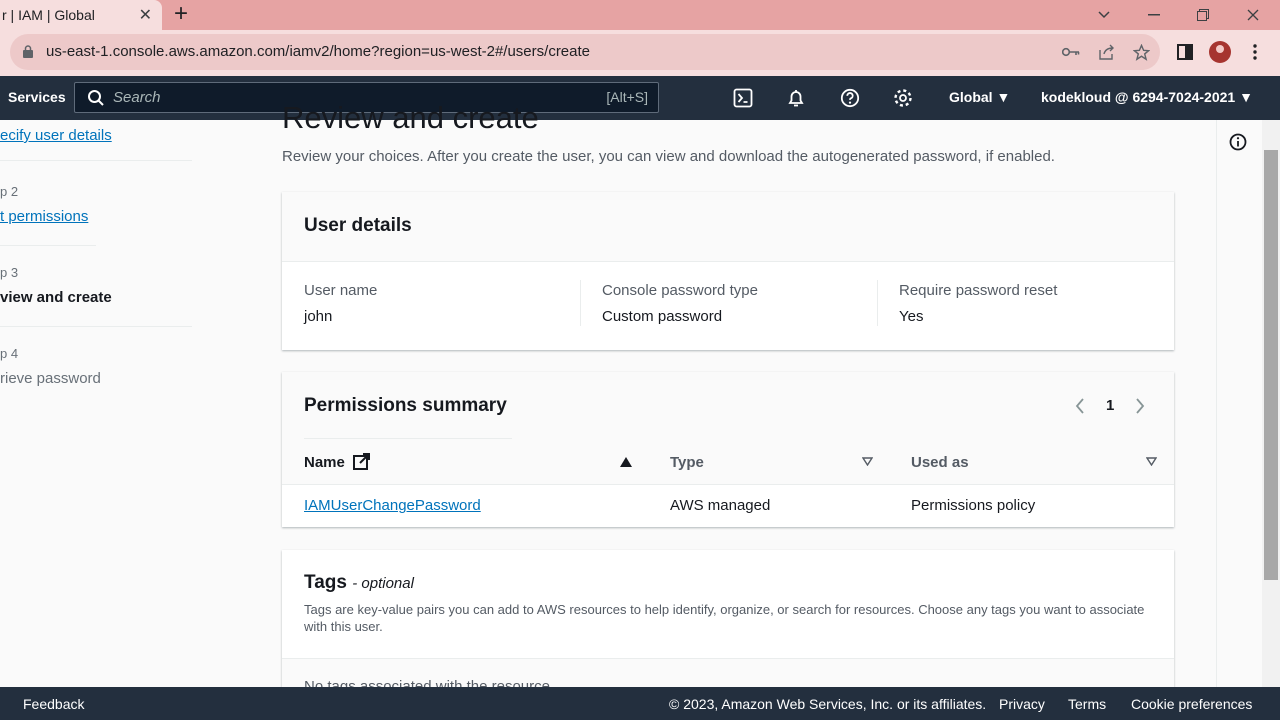 This screenshot has width=1280, height=720. What do you see at coordinates (850, 98) in the screenshot?
I see `help-icon` at bounding box center [850, 98].